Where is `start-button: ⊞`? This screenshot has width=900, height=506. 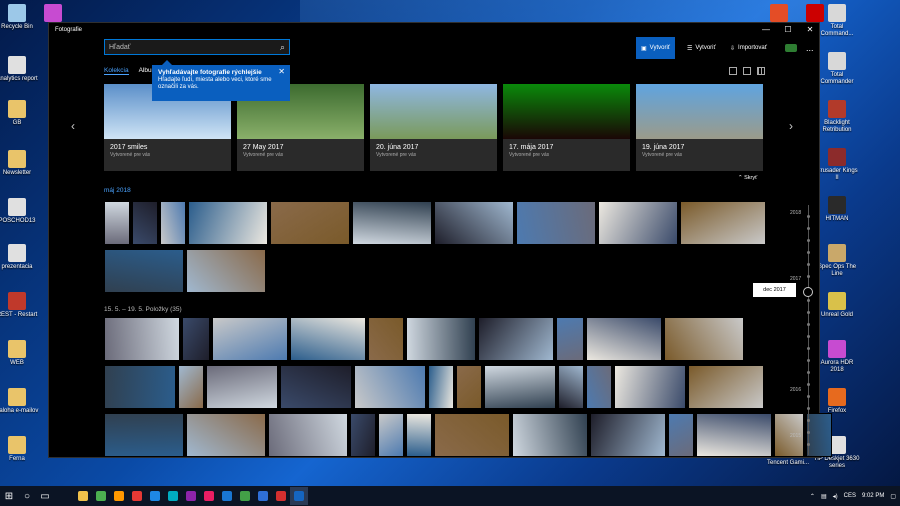 start-button: ⊞ is located at coordinates (9, 496).